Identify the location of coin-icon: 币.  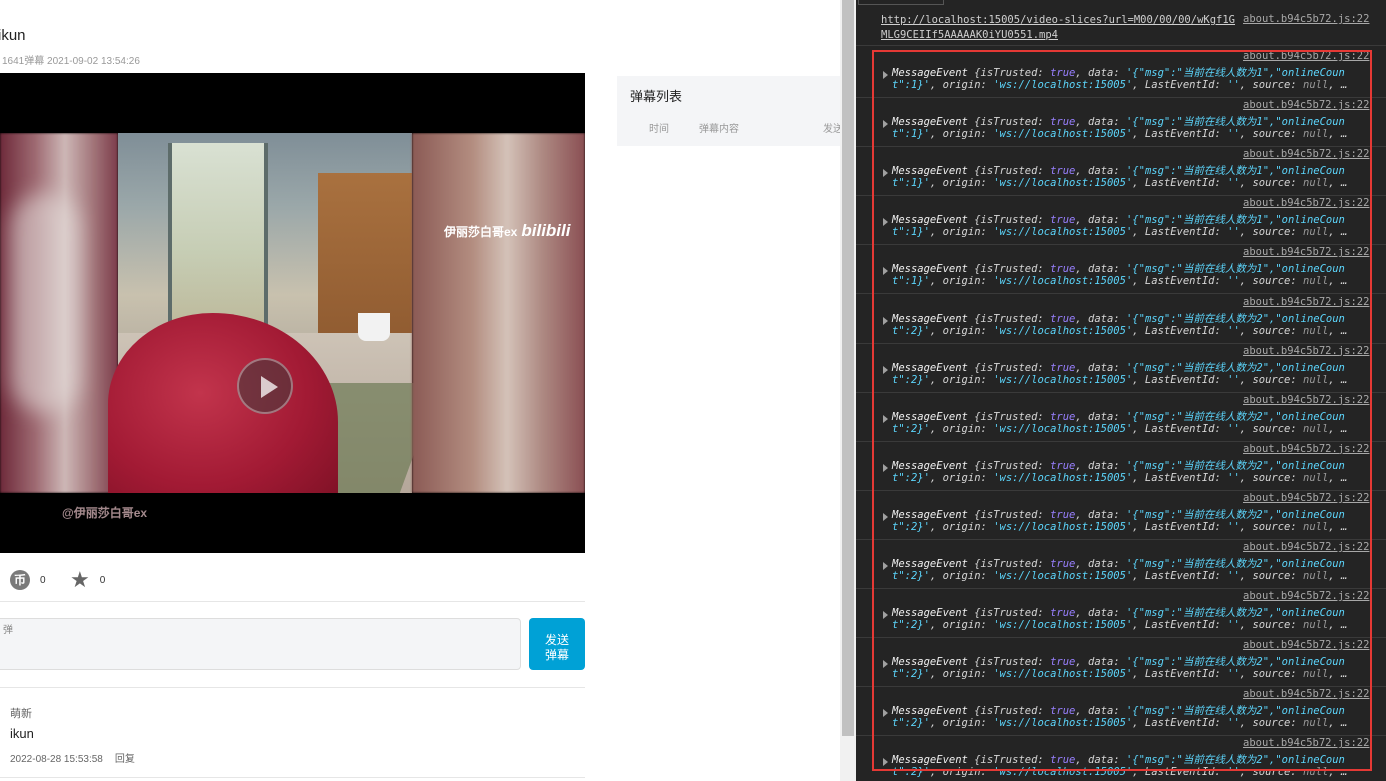
(20, 580).